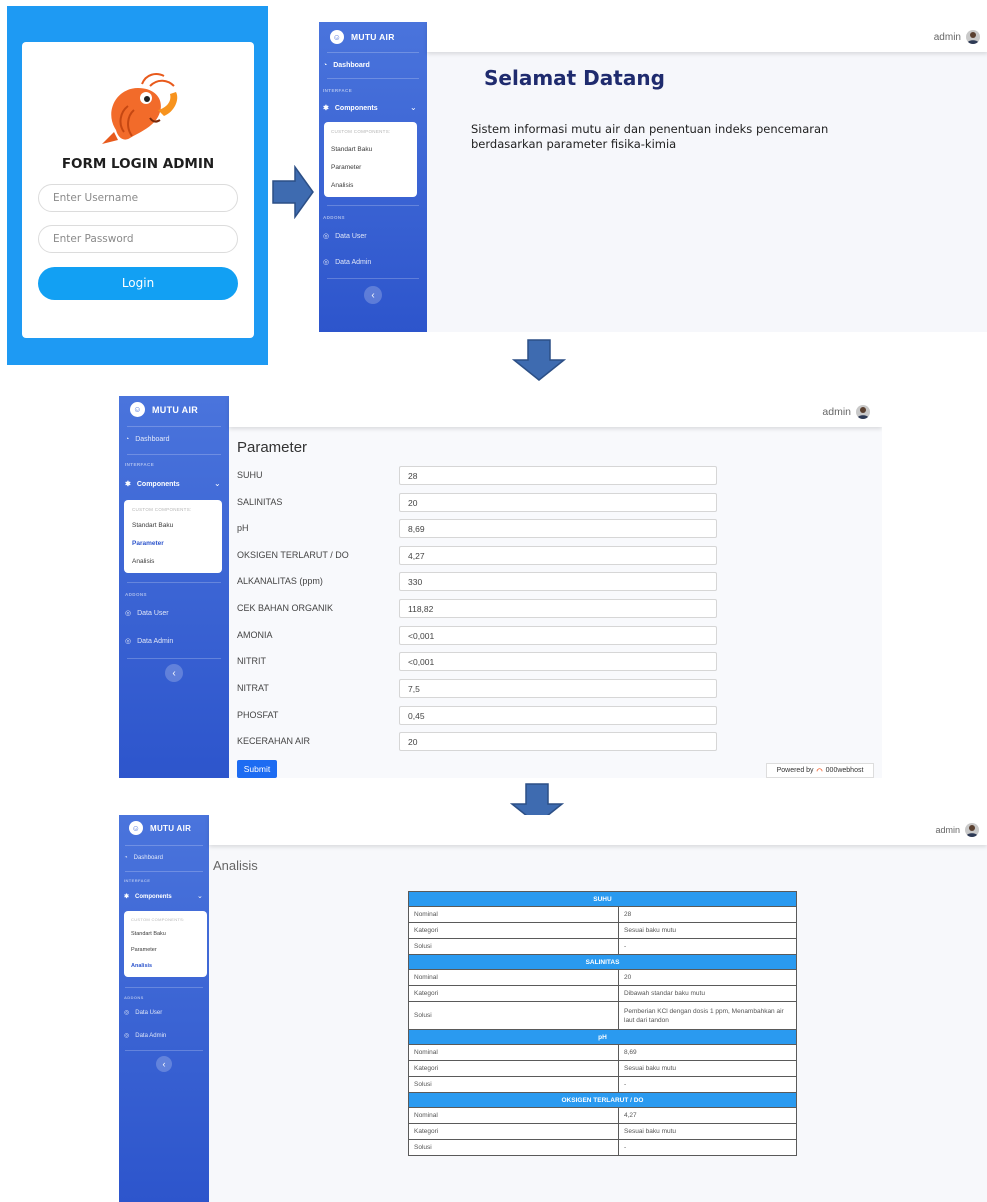 Image resolution: width=987 pixels, height=1202 pixels. What do you see at coordinates (280, 581) in the screenshot?
I see `field-label: ALKANALITAS (ppm)` at bounding box center [280, 581].